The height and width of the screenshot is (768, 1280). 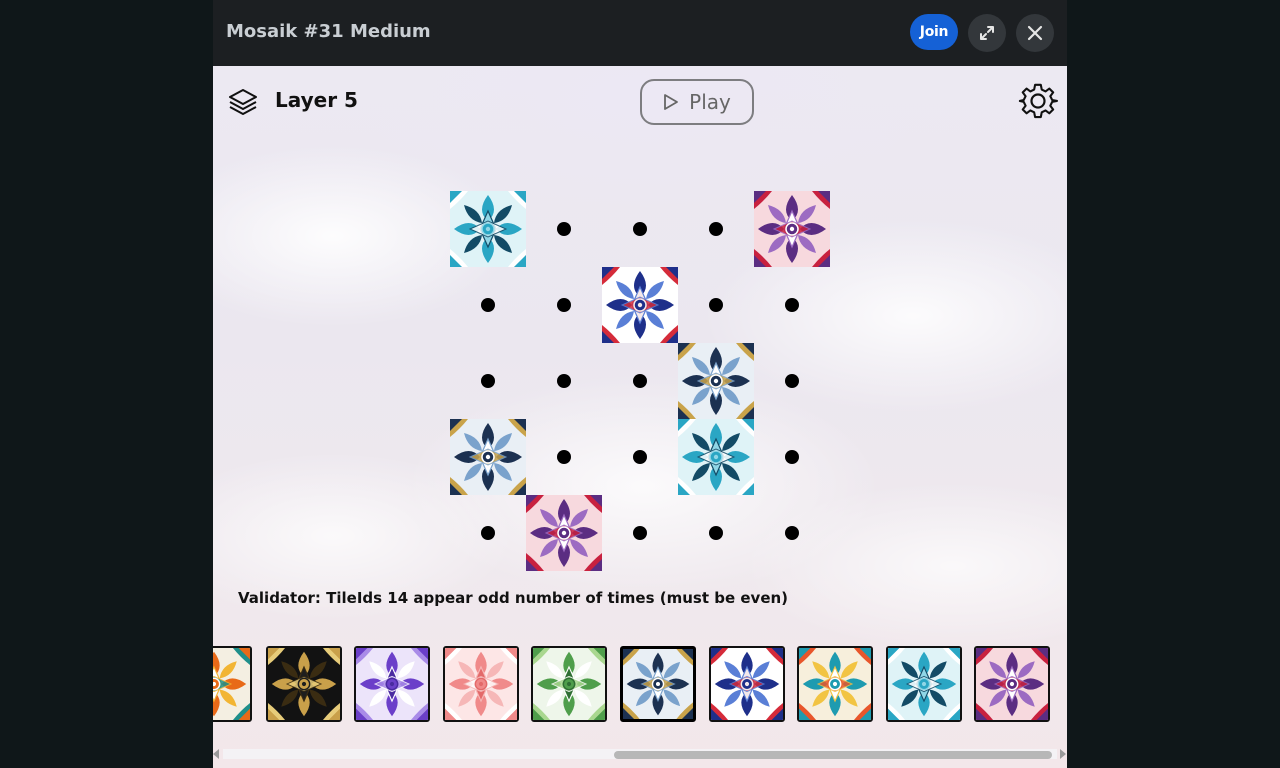 I want to click on scroll-right-arrow, so click(x=1063, y=754).